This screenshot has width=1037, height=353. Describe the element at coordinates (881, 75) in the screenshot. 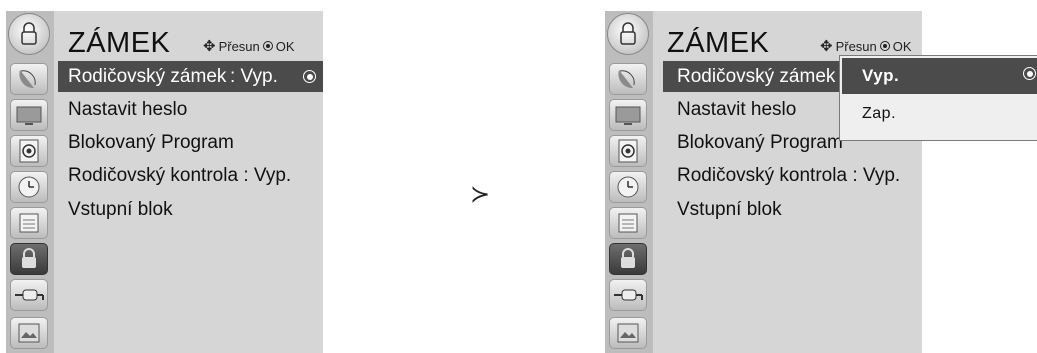

I see `popup-option-label: Vyp.` at that location.